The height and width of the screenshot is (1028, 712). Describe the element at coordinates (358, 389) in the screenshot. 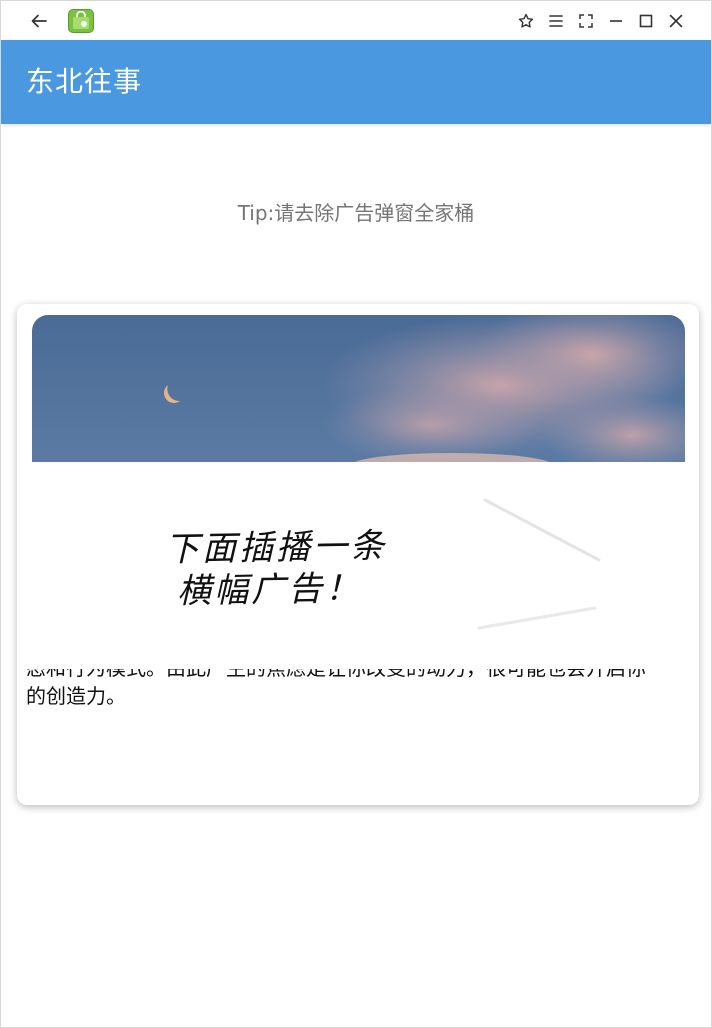

I see `cover-image` at that location.